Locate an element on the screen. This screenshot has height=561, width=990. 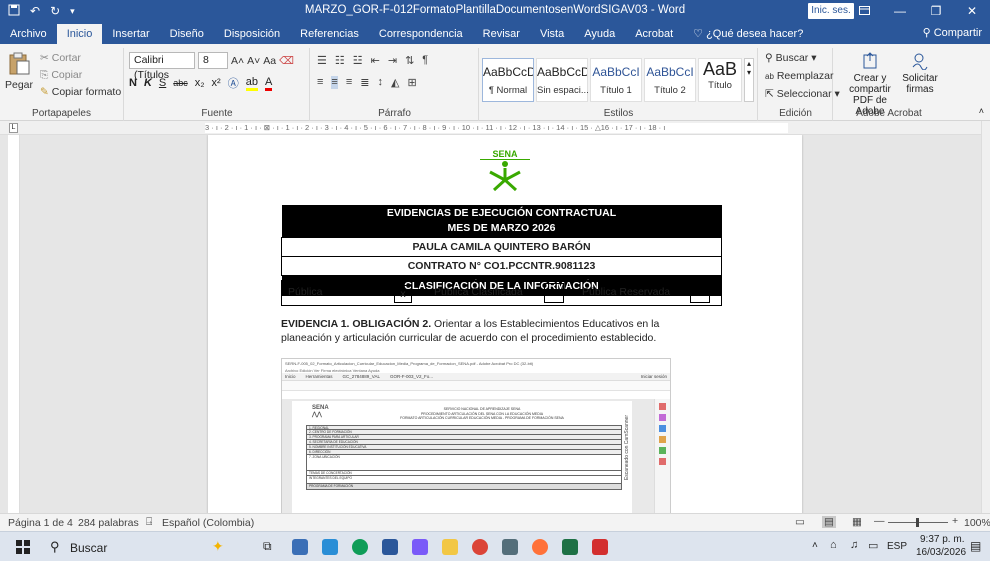
web-layout-icon: ▦ is located at coordinates (857, 522).